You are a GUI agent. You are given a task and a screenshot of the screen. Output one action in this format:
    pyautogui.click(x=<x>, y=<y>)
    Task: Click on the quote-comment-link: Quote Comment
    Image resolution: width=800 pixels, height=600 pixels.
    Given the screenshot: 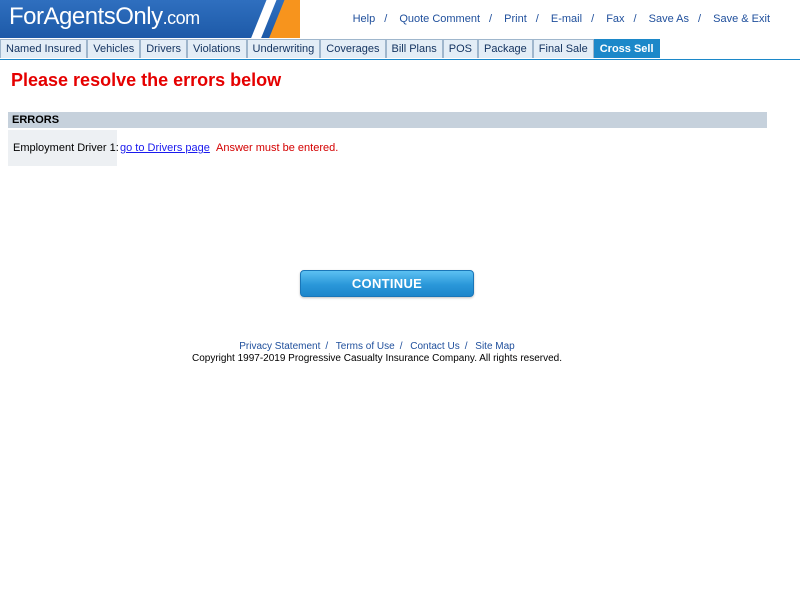 What is the action you would take?
    pyautogui.click(x=439, y=19)
    